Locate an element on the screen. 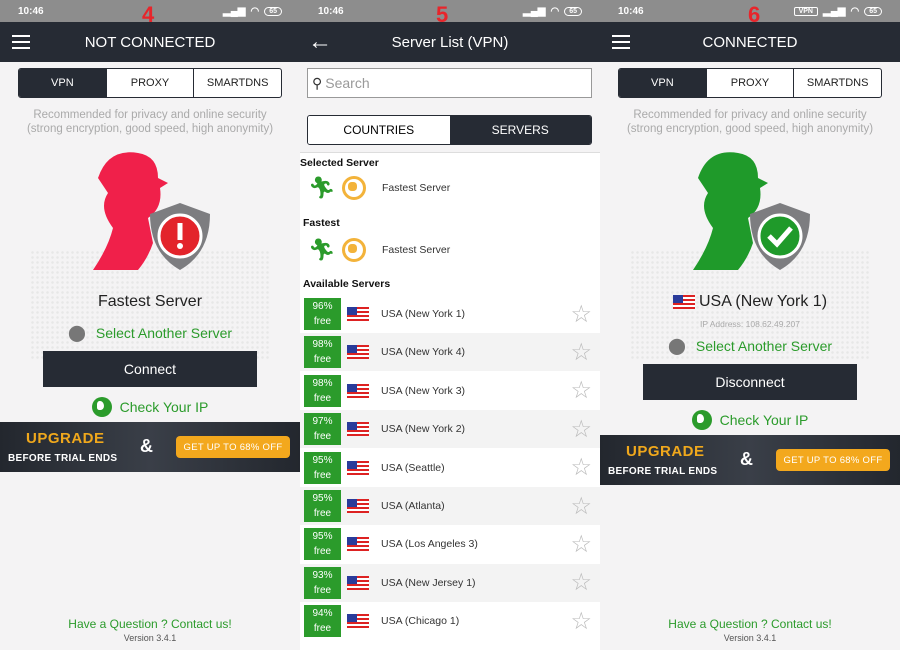 The height and width of the screenshot is (650, 900). protected-user-icon is located at coordinates (751, 211).